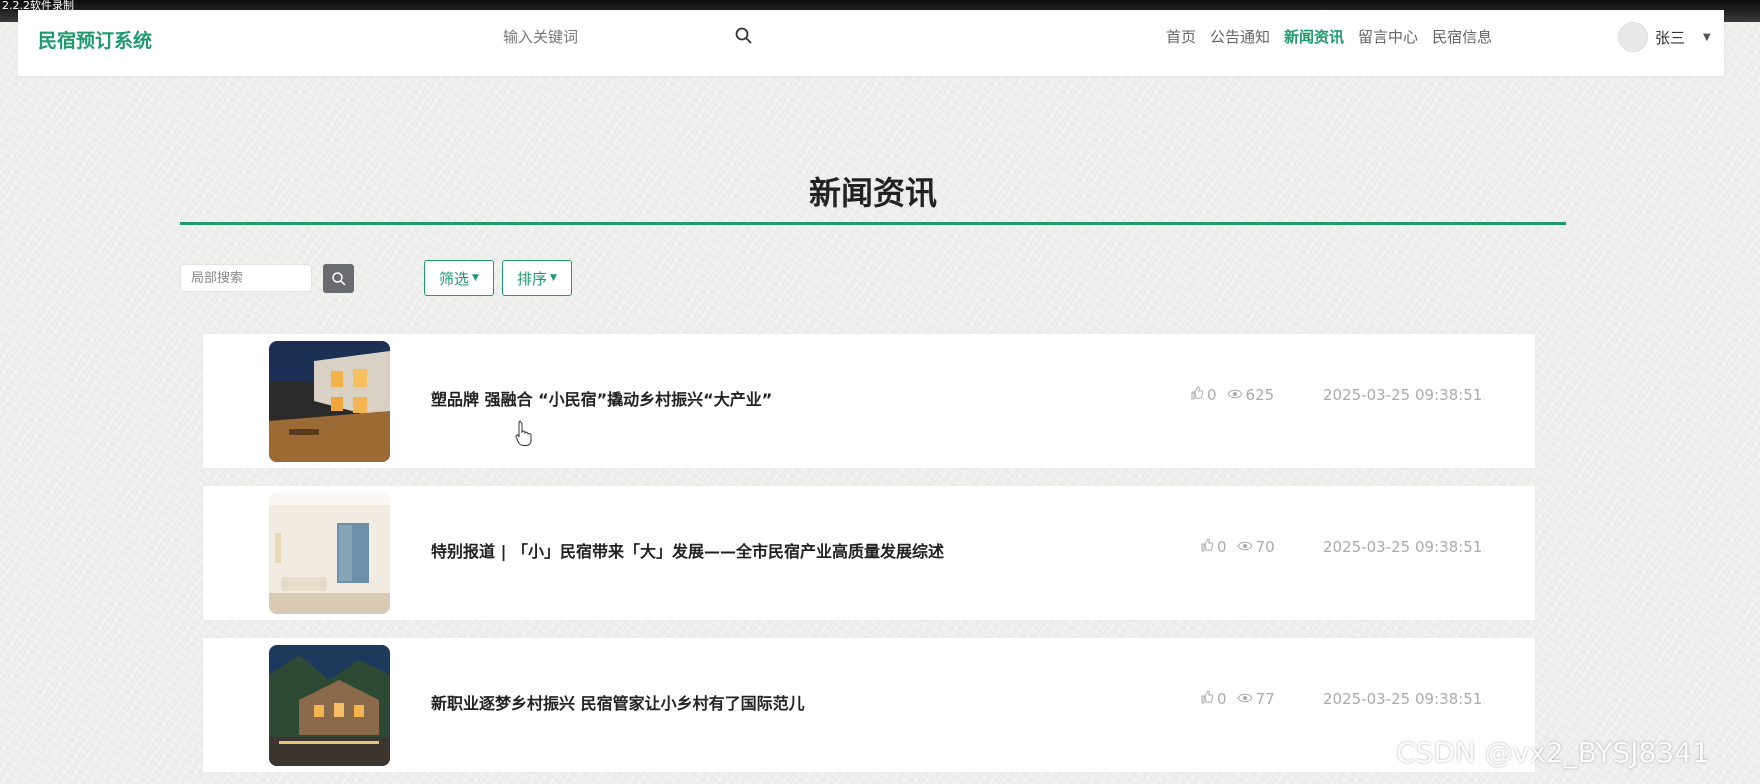 The width and height of the screenshot is (1760, 784). What do you see at coordinates (524, 434) in the screenshot?
I see `hand-cursor-icon` at bounding box center [524, 434].